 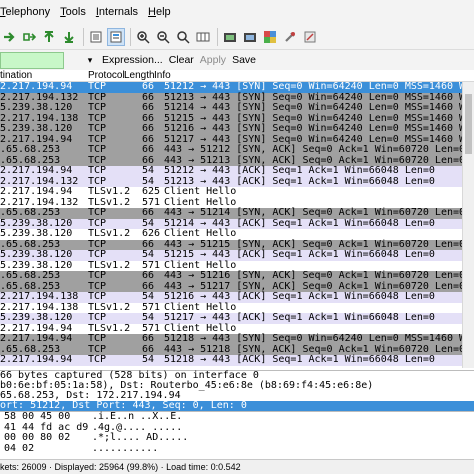 I want to click on display-filters-icon, so click(x=250, y=37).